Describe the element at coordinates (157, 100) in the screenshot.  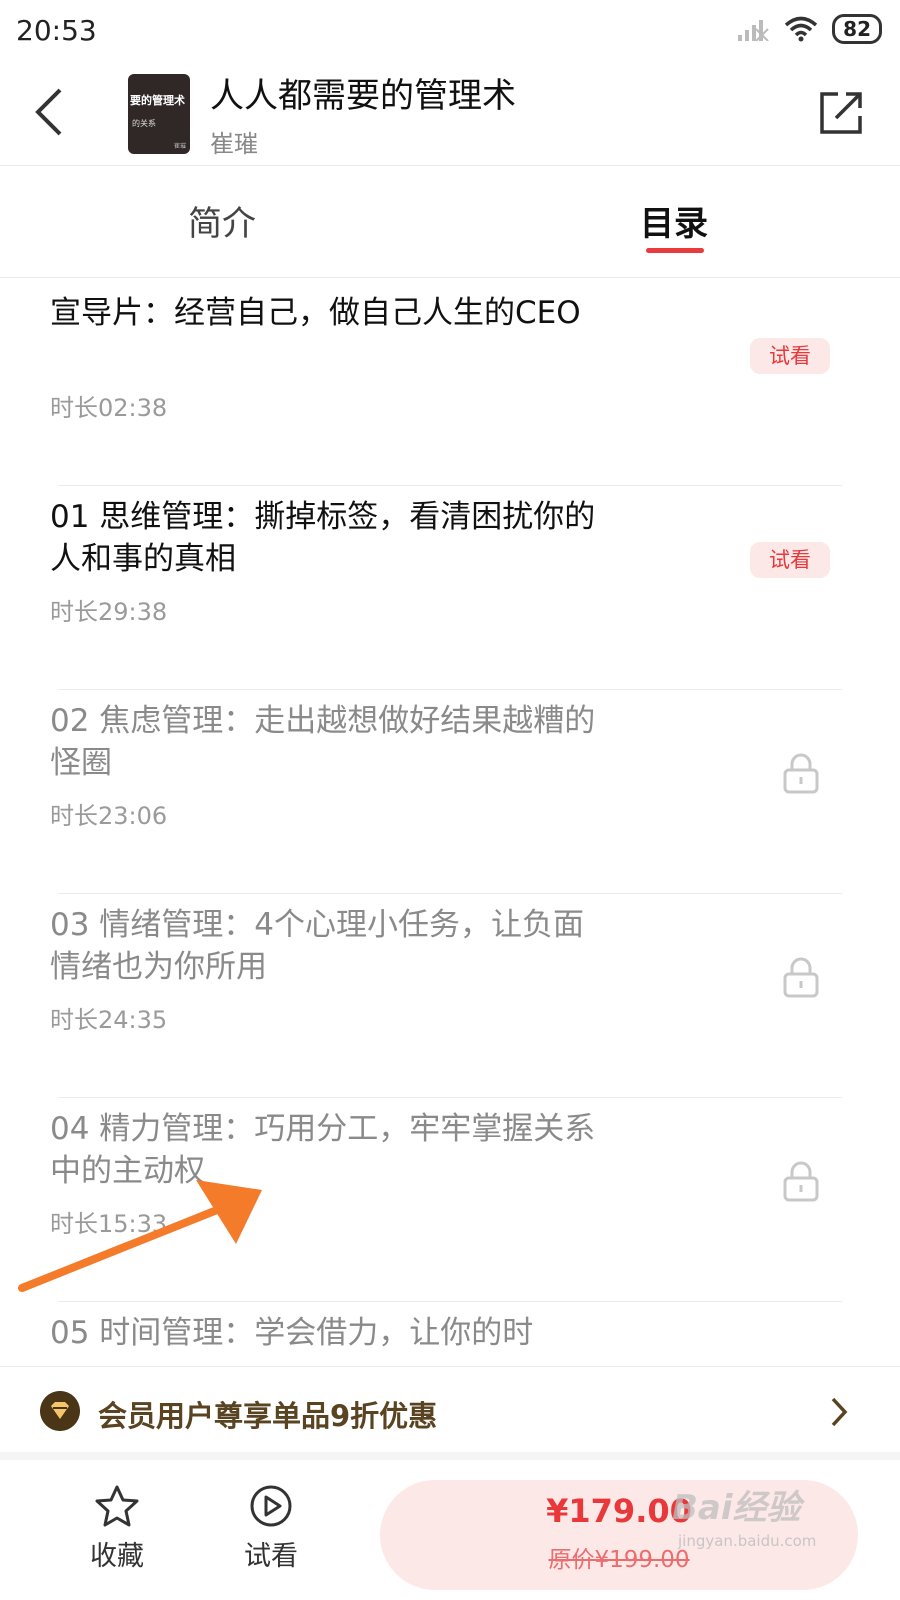
I see `cover-title-text: 要的管理术` at that location.